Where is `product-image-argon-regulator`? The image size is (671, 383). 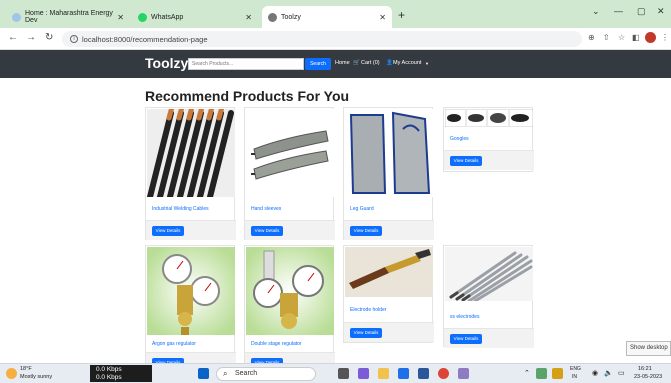
product-image-argon-regulator is located at coordinates (191, 291).